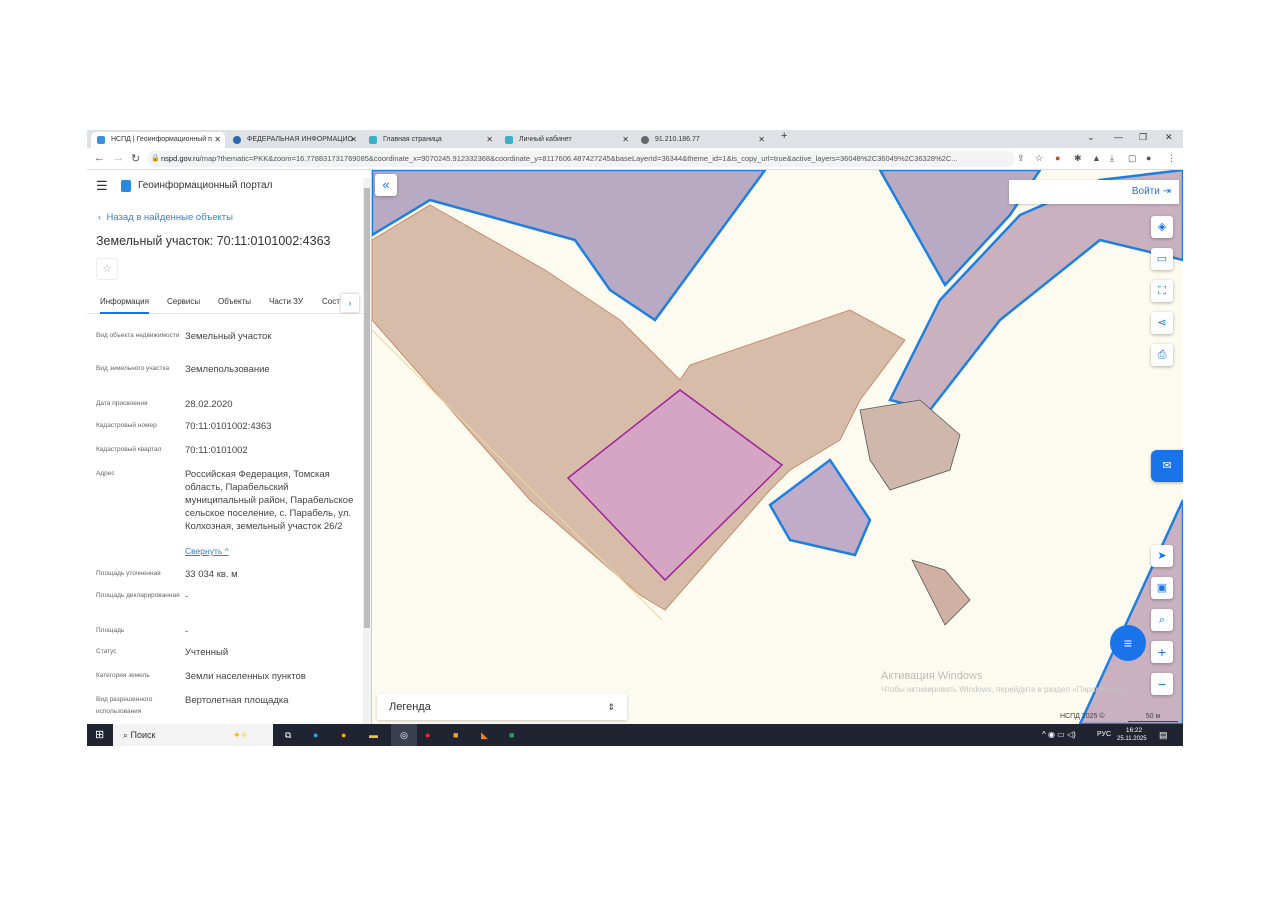 This screenshot has width=1280, height=905. I want to click on search-map-button: ⌕, so click(1162, 620).